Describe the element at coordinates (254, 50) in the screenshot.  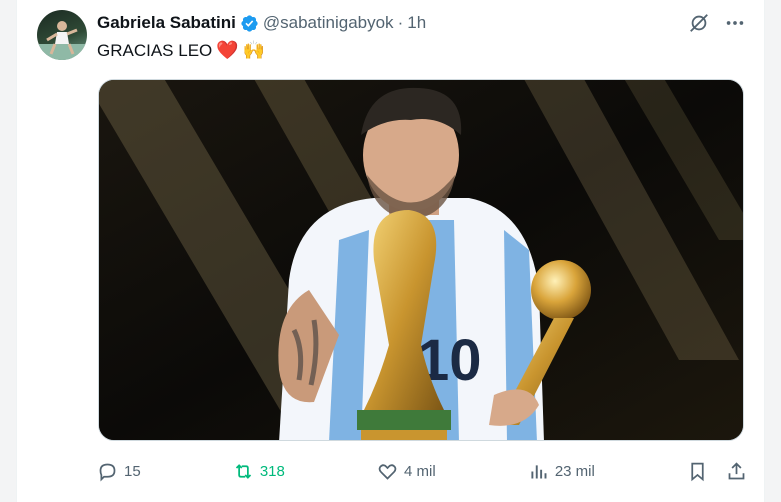
I see `raised-hands-emoji: 🙌` at that location.